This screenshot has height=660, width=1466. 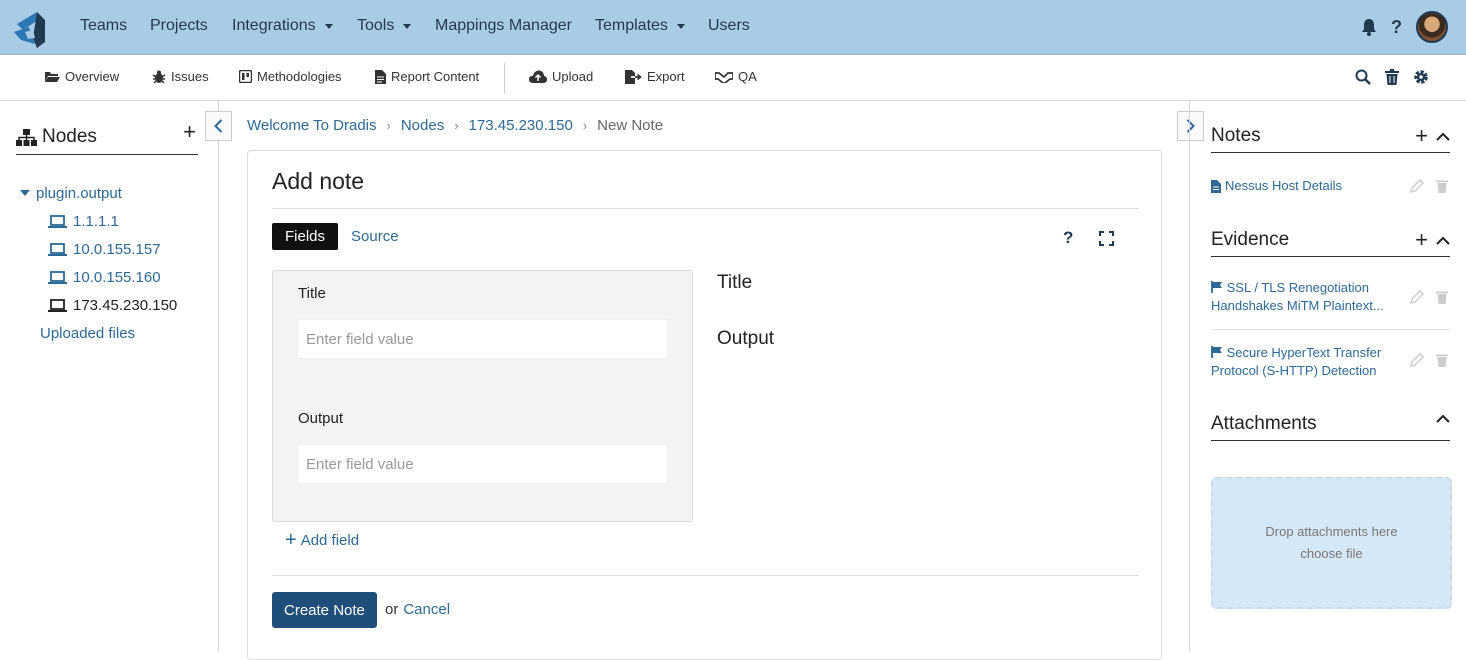 What do you see at coordinates (1216, 186) in the screenshot?
I see `file-text-icon` at bounding box center [1216, 186].